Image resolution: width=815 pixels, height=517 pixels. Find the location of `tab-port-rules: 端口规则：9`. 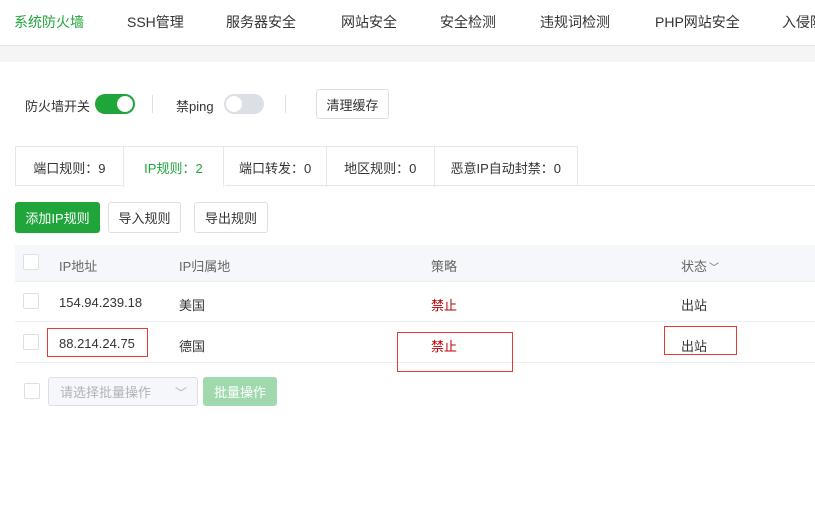

tab-port-rules: 端口规则：9 is located at coordinates (70, 167).